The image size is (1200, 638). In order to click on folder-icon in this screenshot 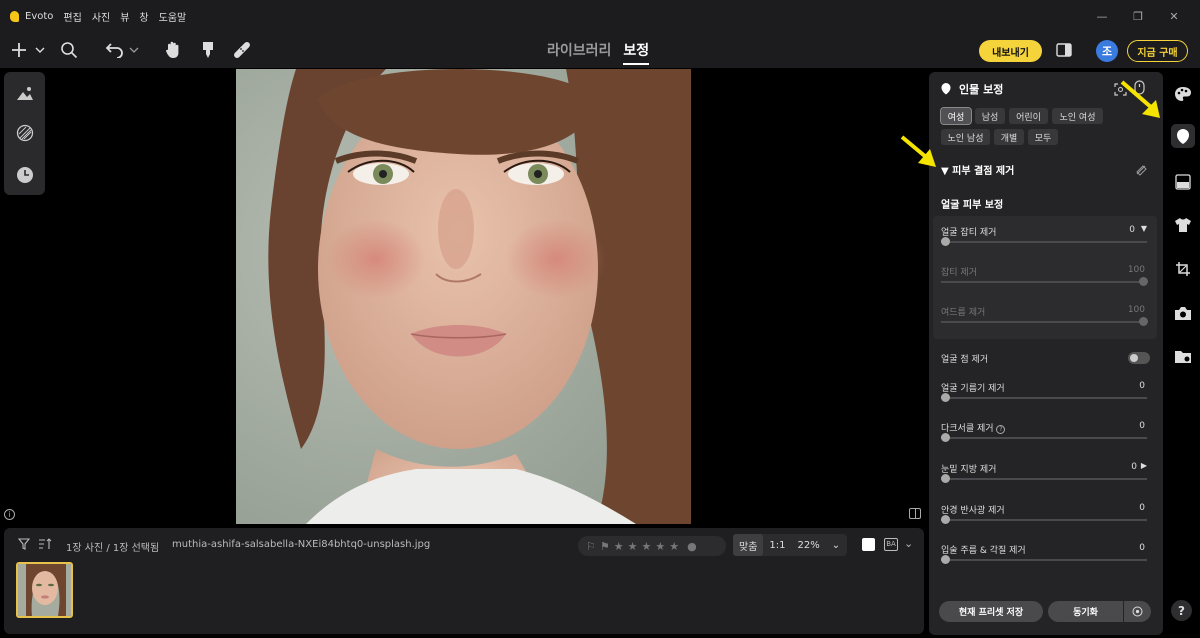, I will do `click(1183, 356)`.